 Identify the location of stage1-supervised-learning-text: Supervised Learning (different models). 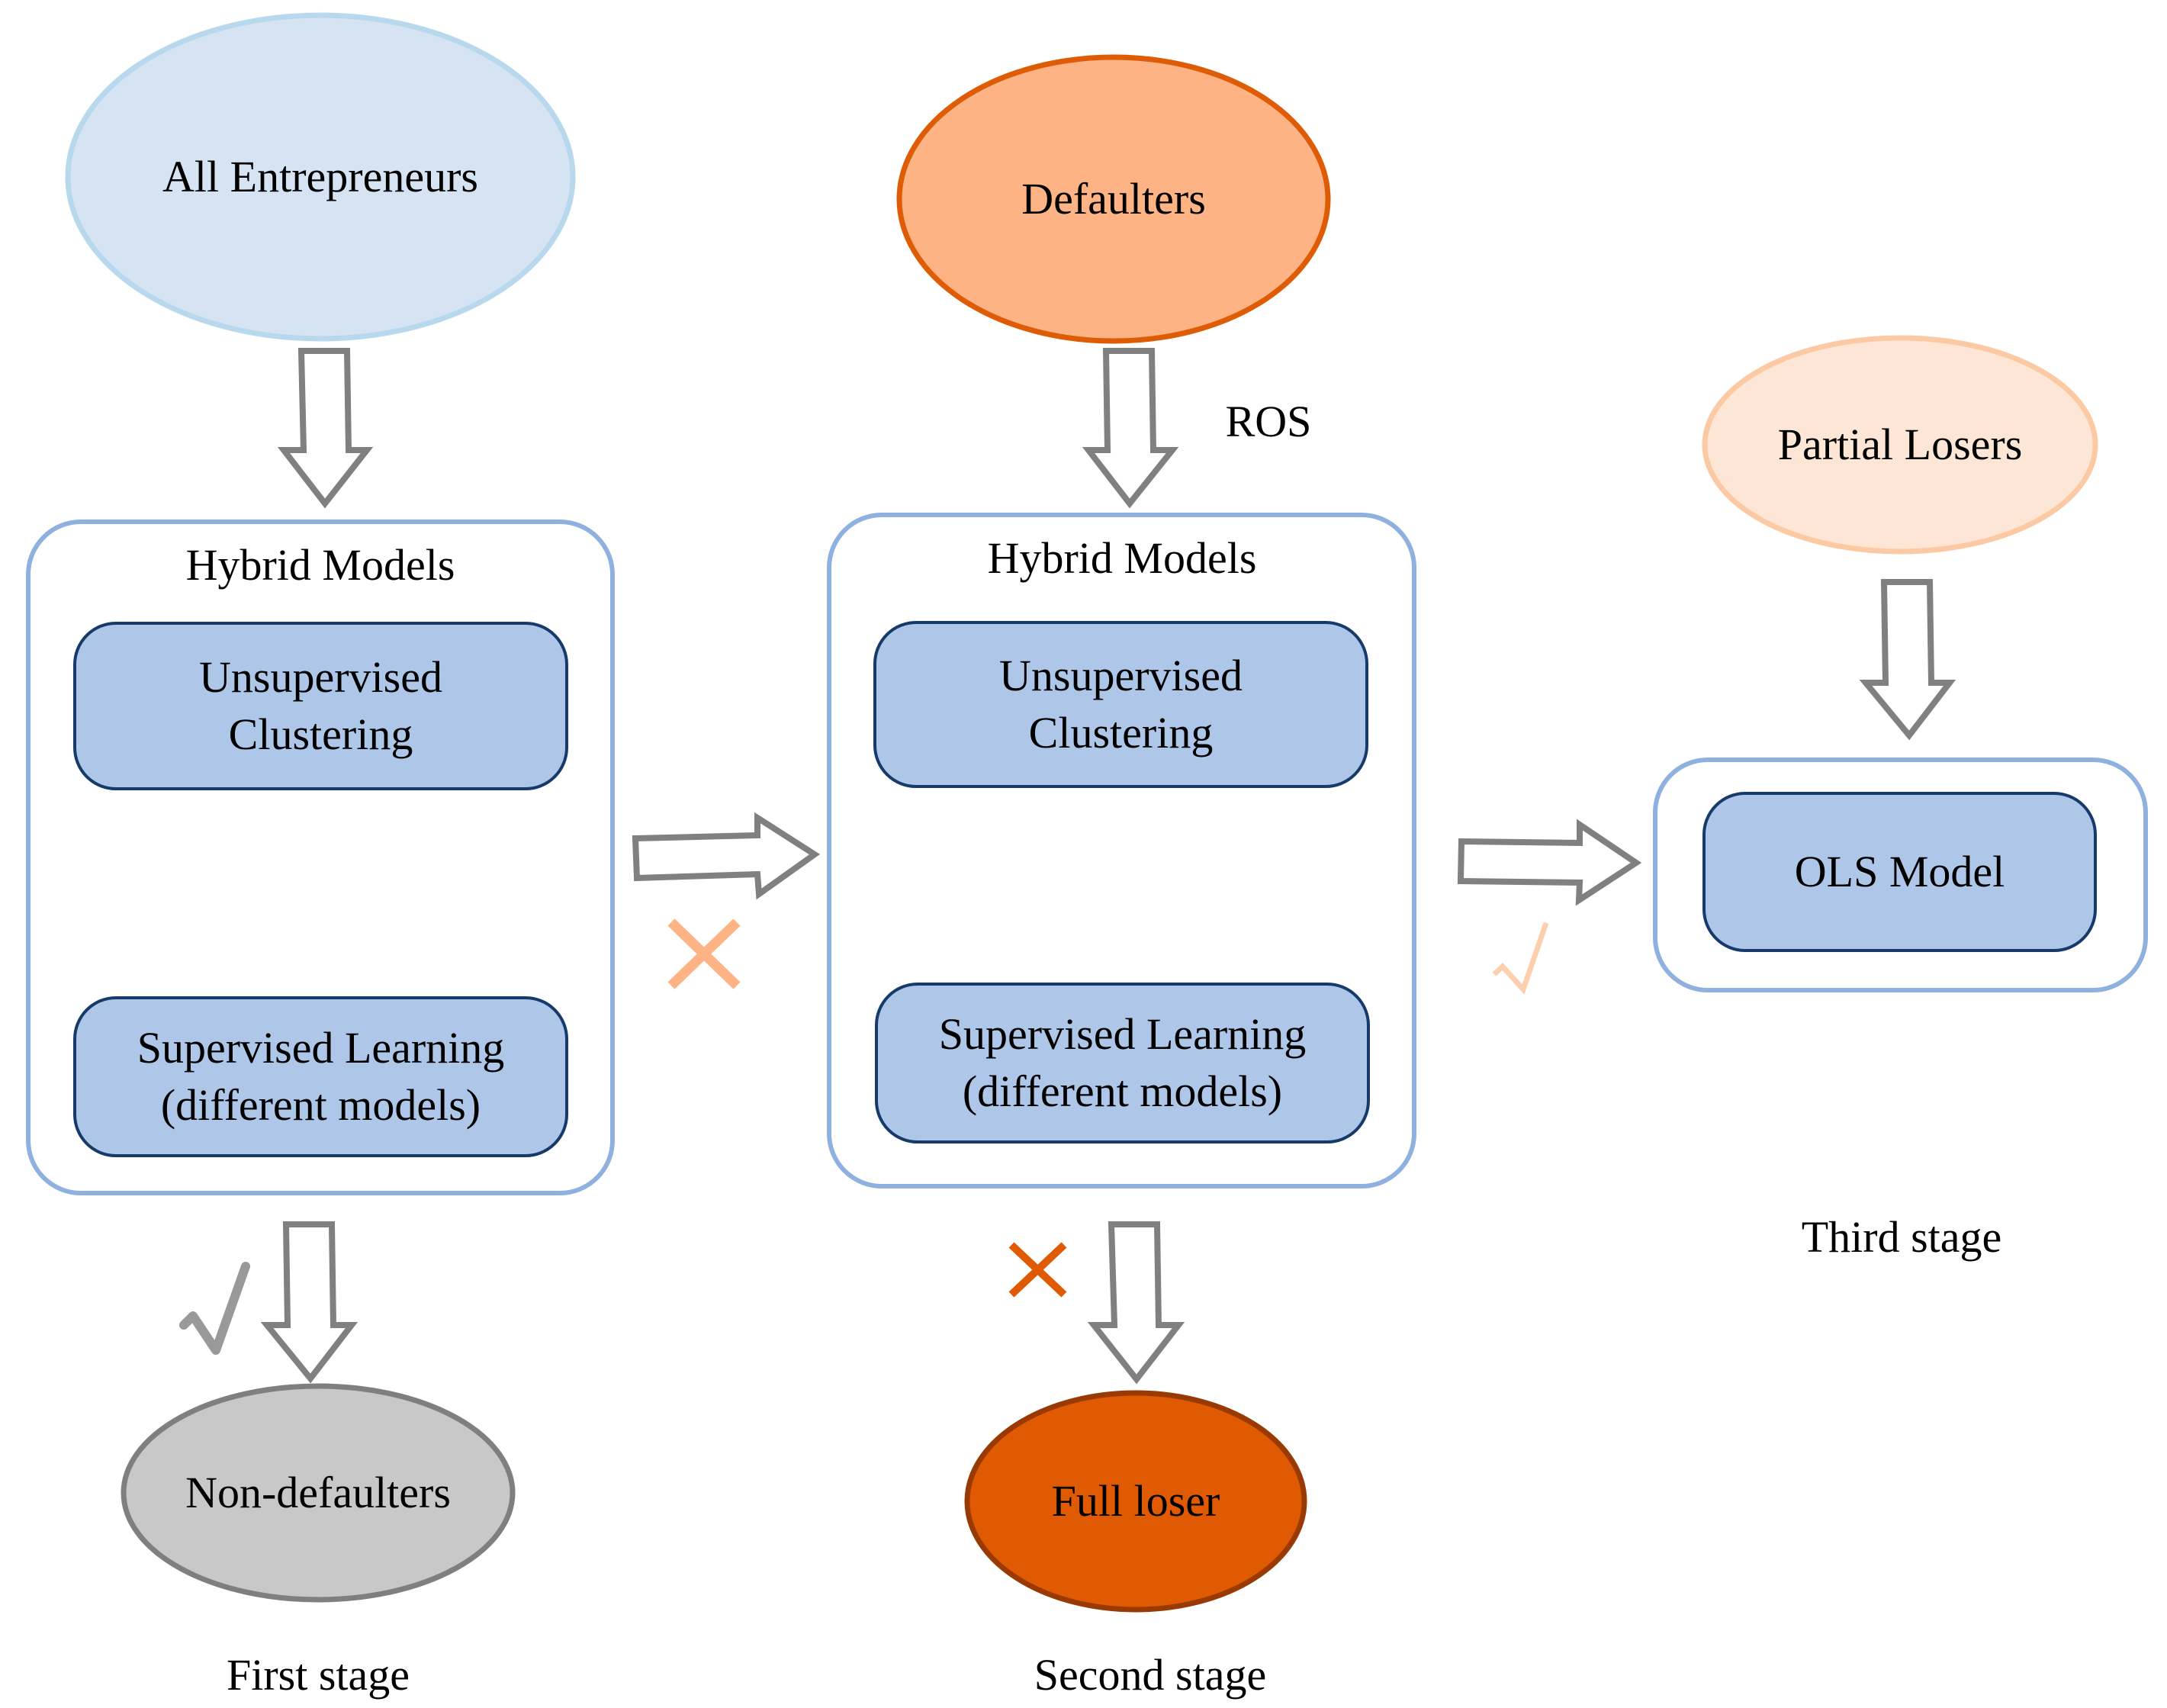
(320, 1076).